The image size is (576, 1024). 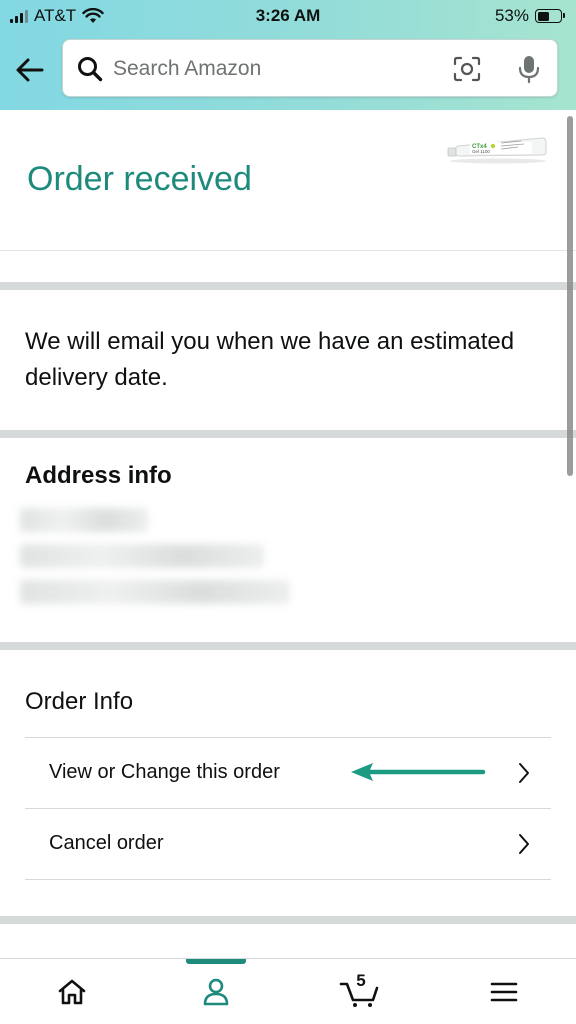 I want to click on bottom-navigation: 5, so click(x=288, y=991).